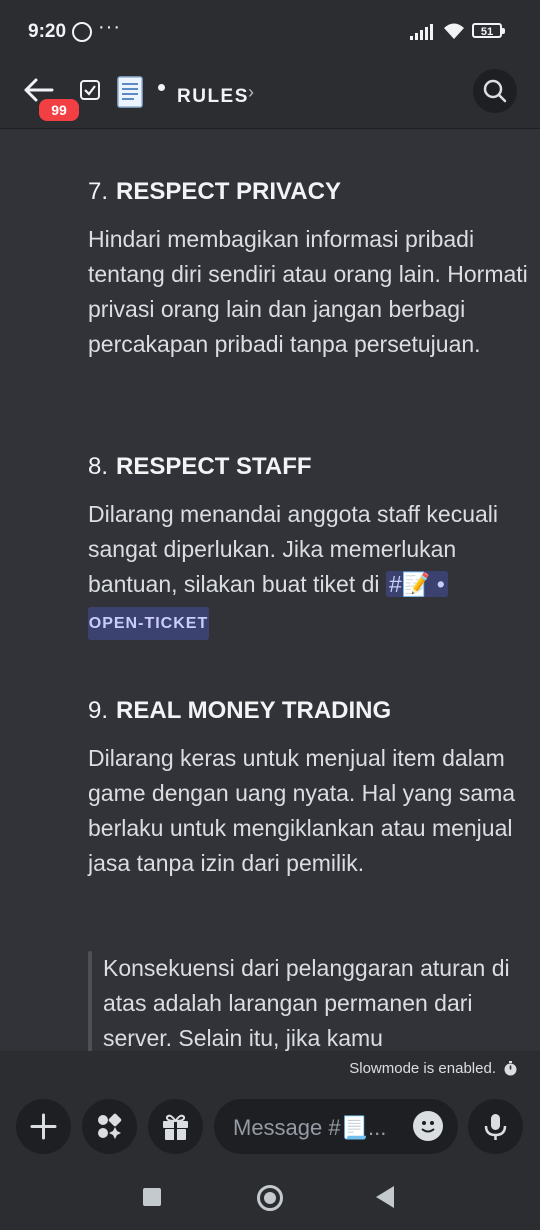 Image resolution: width=540 pixels, height=1230 pixels. What do you see at coordinates (98, 191) in the screenshot?
I see `rule-number: 7.` at bounding box center [98, 191].